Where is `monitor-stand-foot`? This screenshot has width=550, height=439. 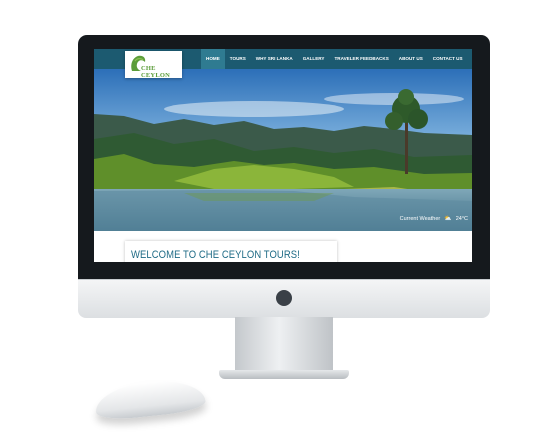 monitor-stand-foot is located at coordinates (284, 374).